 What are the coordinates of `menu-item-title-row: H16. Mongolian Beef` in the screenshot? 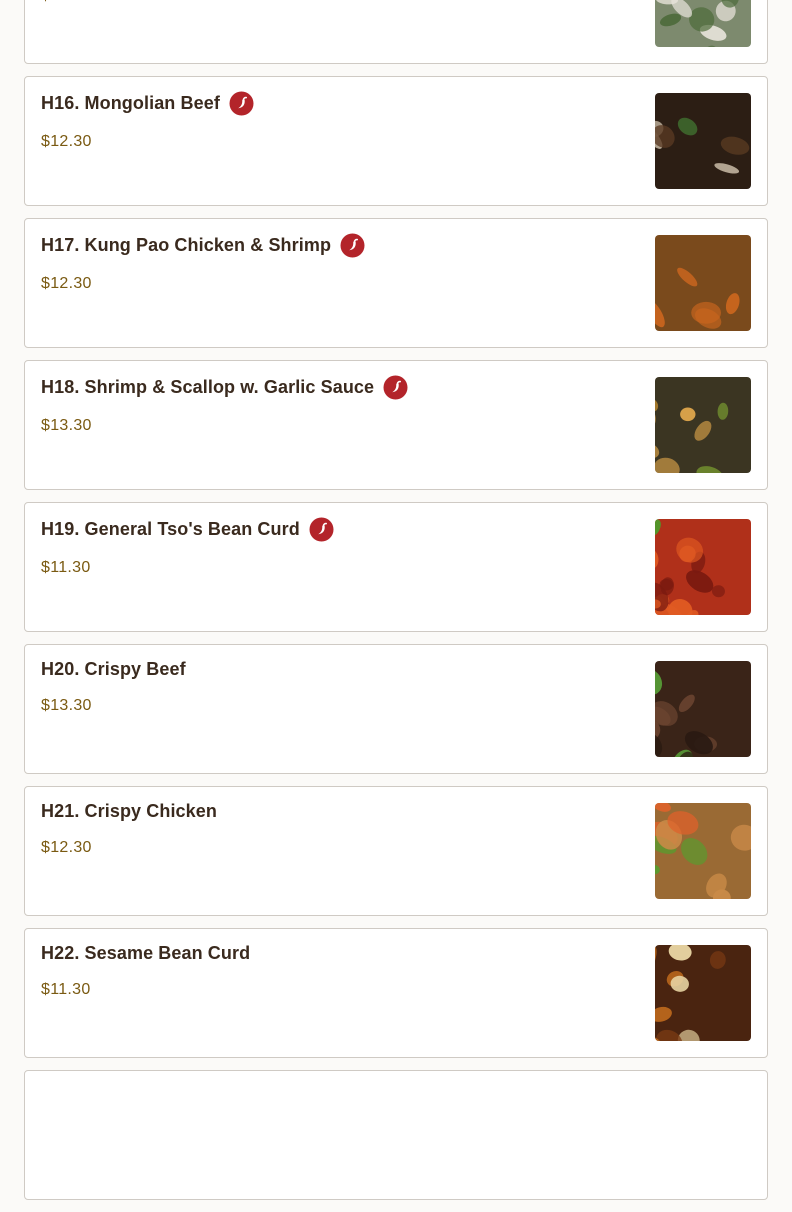 It's located at (147, 103).